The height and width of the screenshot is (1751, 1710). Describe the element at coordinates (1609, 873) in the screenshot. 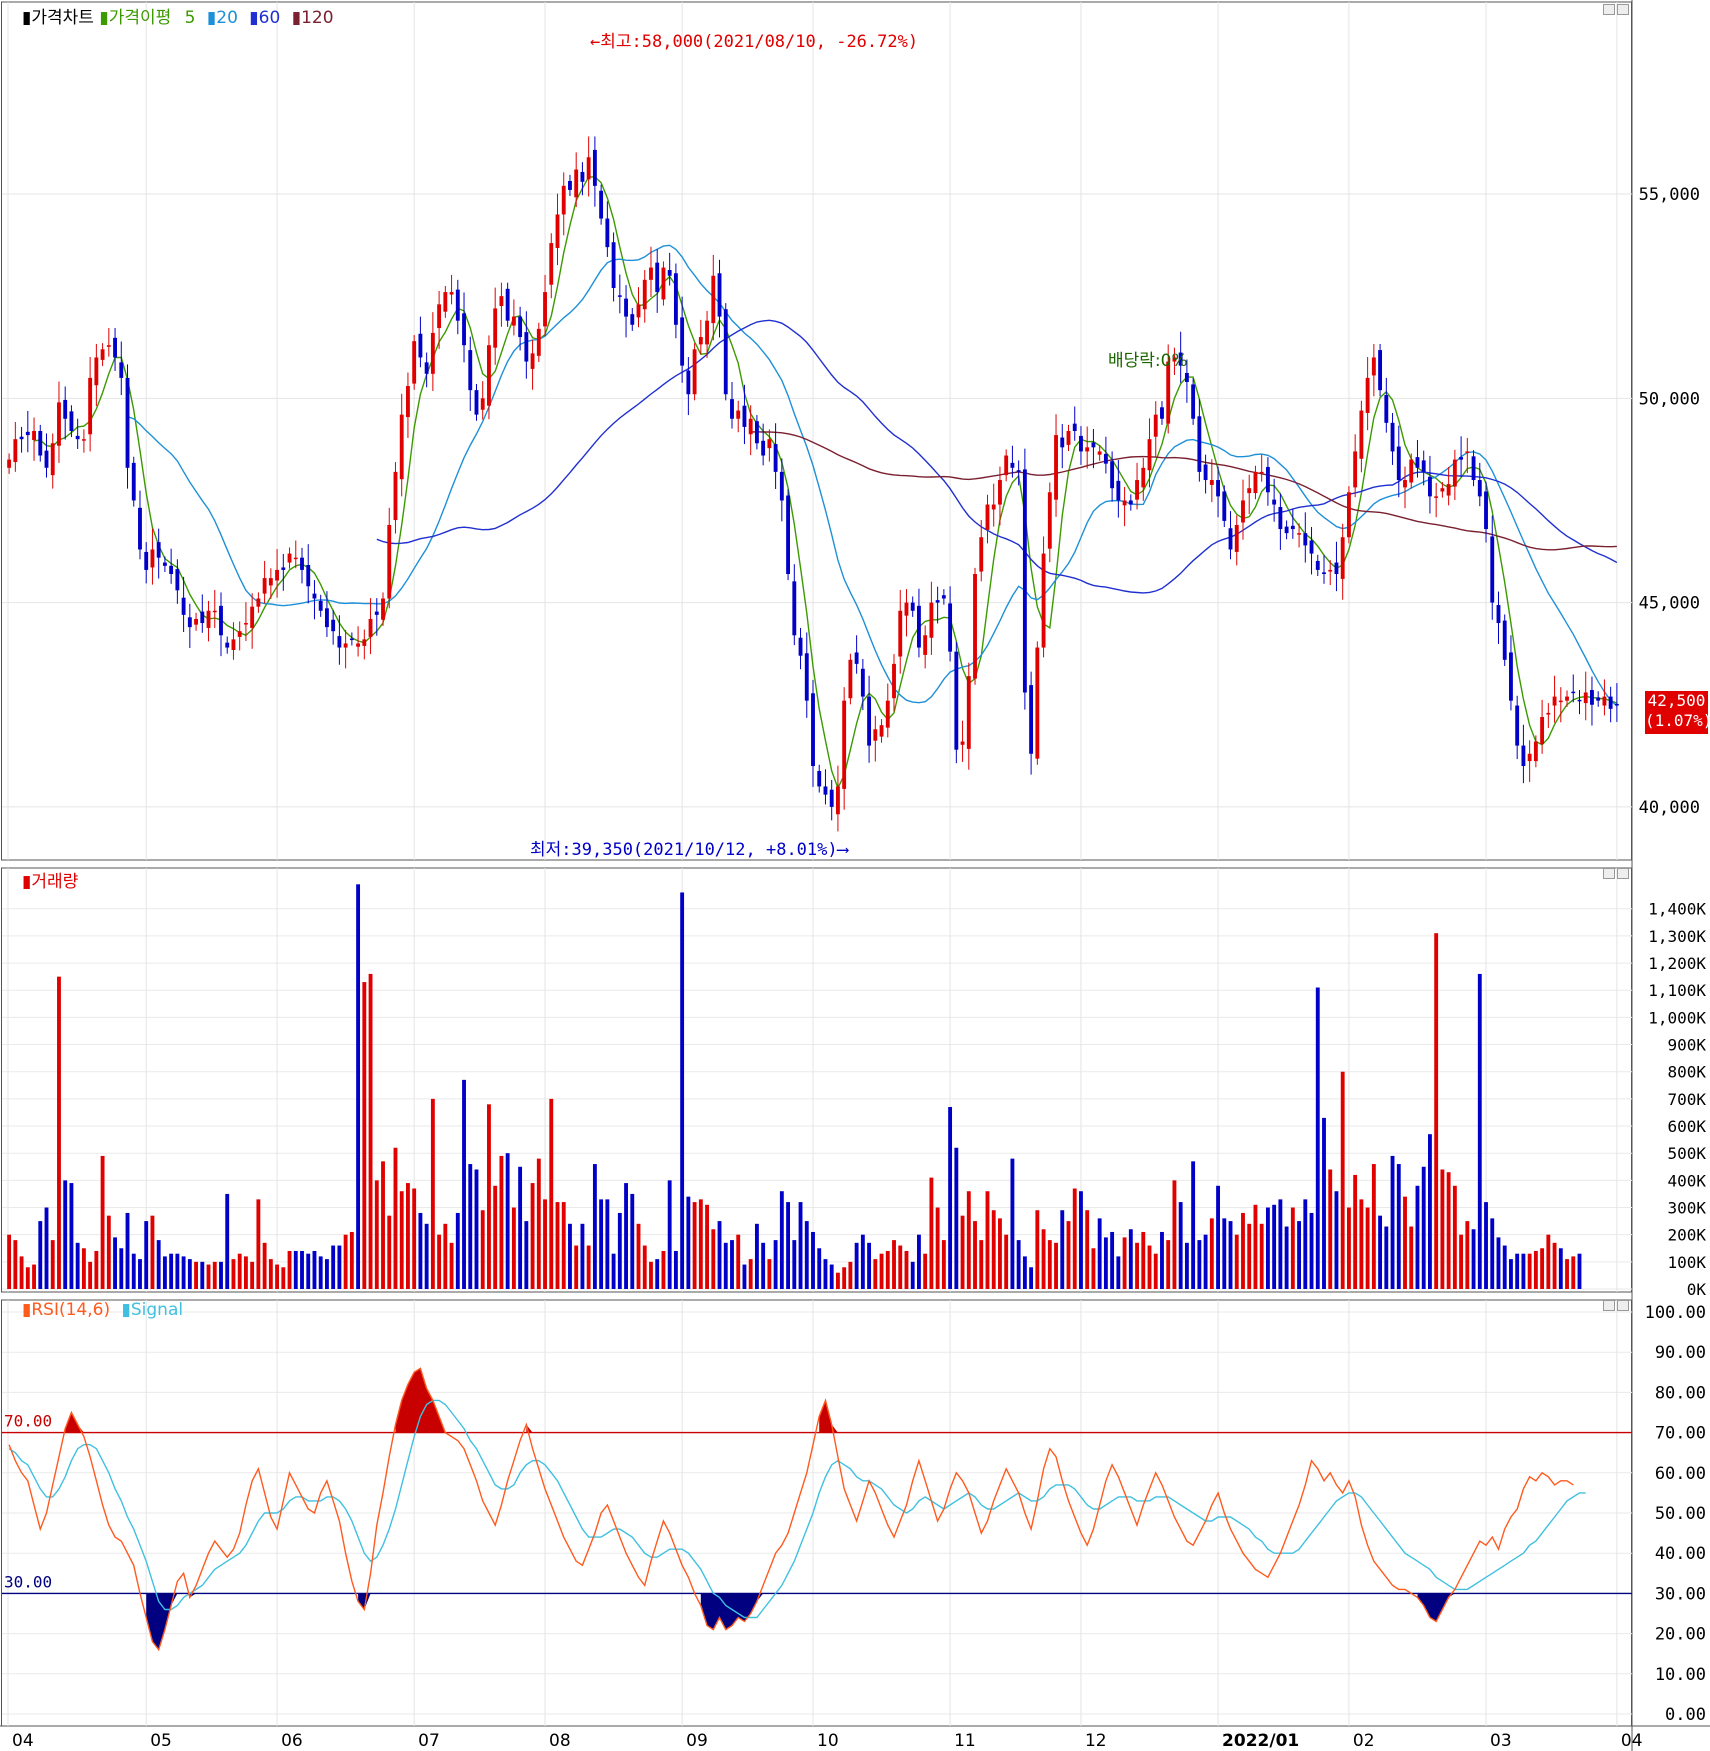

I see `volume-pane-minimize-button` at that location.